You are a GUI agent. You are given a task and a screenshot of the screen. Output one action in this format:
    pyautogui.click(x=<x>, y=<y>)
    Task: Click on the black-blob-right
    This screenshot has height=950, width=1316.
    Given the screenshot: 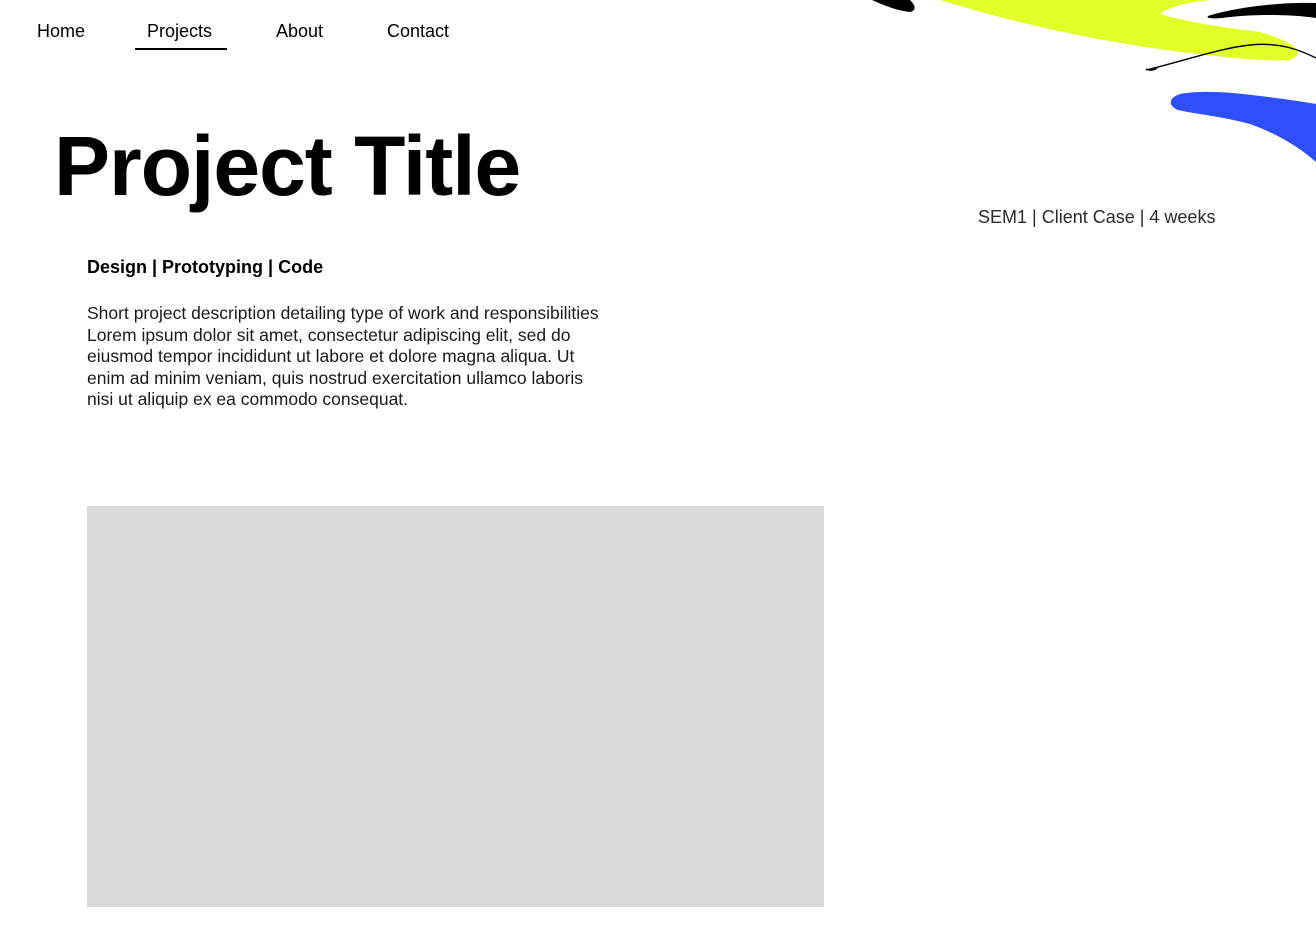 What is the action you would take?
    pyautogui.click(x=1261, y=10)
    